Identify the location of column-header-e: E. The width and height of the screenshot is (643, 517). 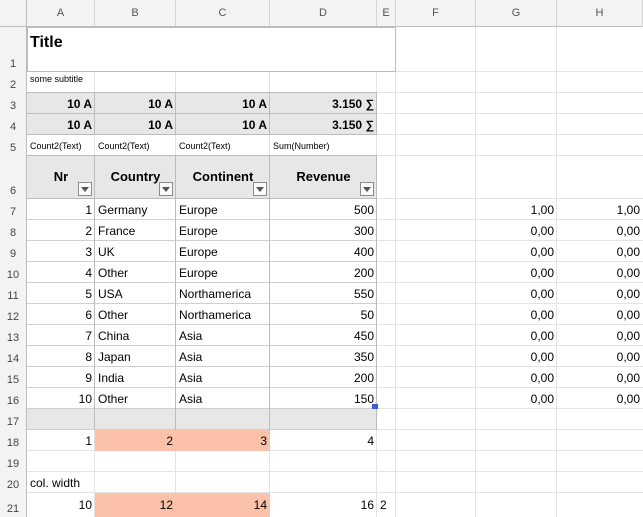
(386, 13).